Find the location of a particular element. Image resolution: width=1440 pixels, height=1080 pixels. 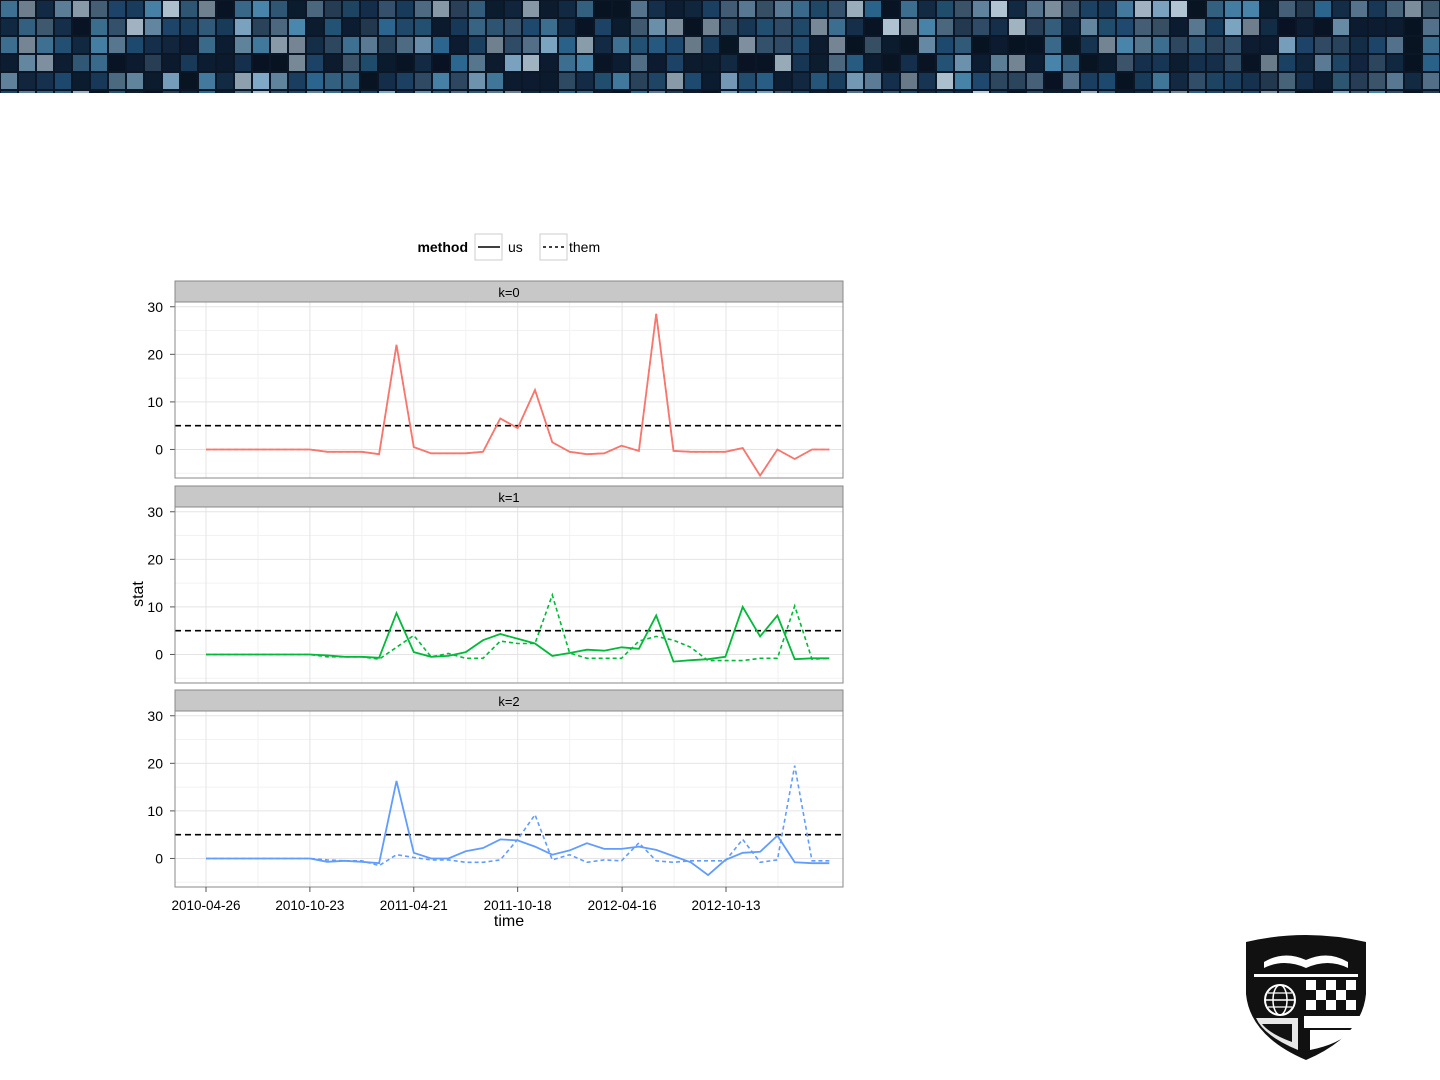

facet-panel: k=2 0 10 20 30 is located at coordinates (495, 788).